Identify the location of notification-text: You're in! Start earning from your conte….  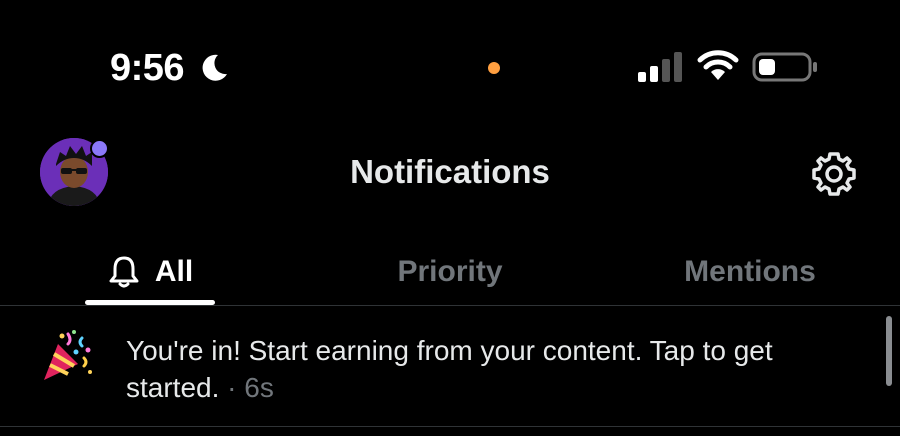
(496, 369).